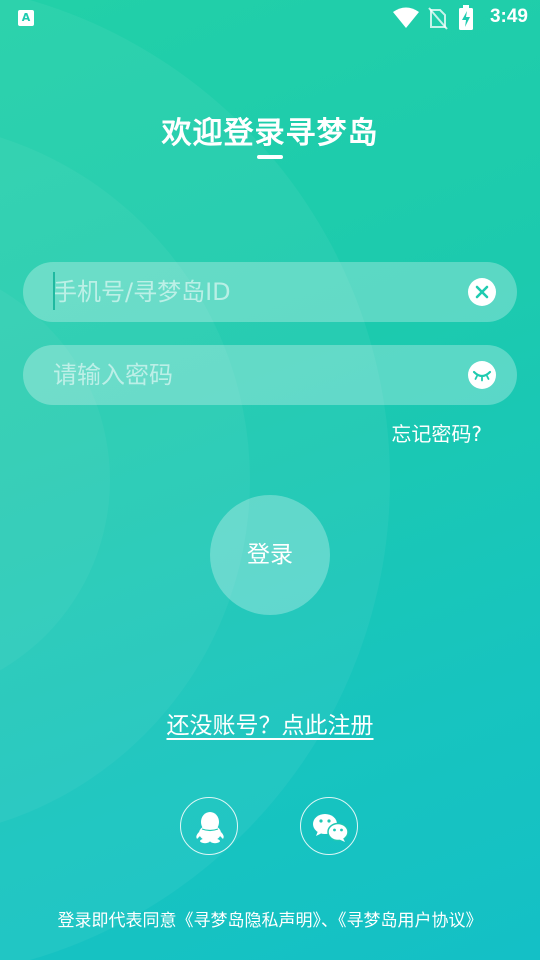 This screenshot has width=540, height=960. What do you see at coordinates (270, 918) in the screenshot?
I see `agreement-text: 登录即代表同意《寻梦岛隐私声明》、《寻梦岛用户协议》` at bounding box center [270, 918].